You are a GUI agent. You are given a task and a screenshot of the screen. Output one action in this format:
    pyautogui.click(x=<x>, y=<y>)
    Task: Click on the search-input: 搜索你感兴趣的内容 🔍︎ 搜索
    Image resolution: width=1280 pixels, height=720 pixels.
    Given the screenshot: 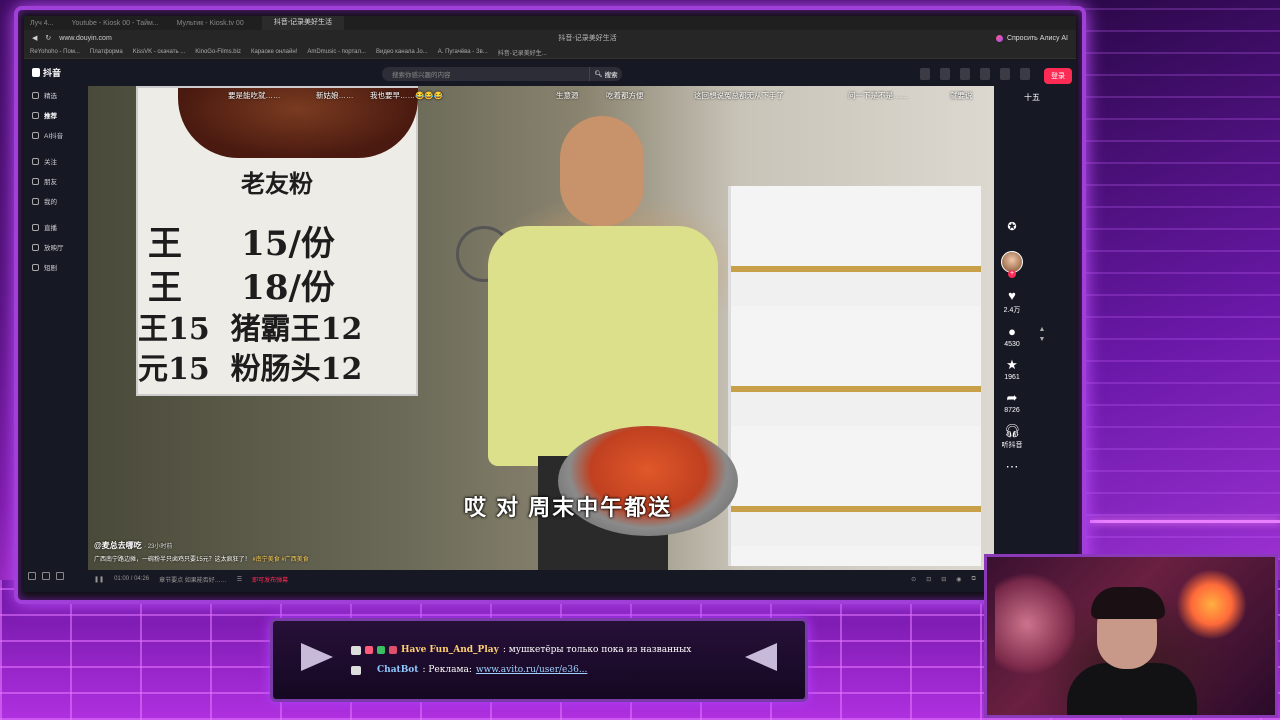 What is the action you would take?
    pyautogui.click(x=502, y=74)
    